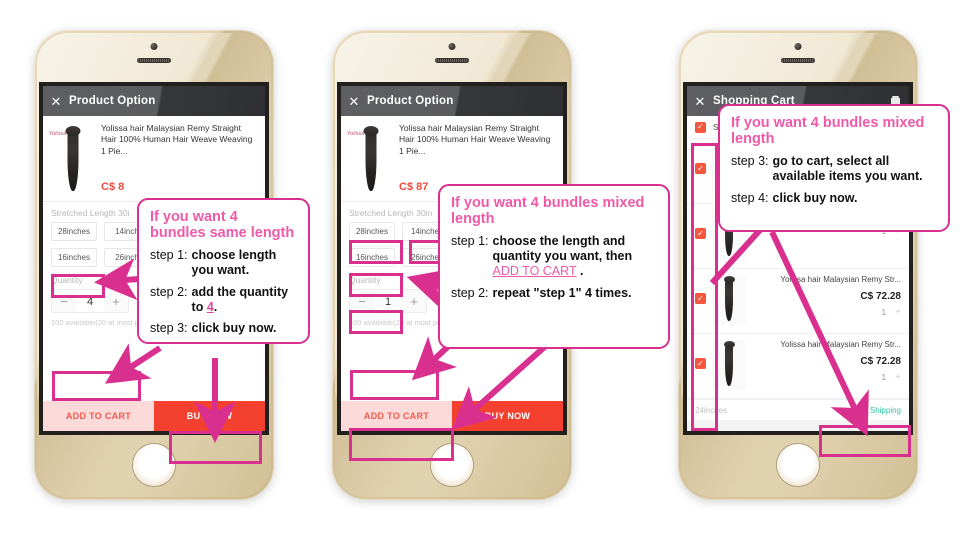  I want to click on highlight-length-30inches, so click(78, 286).